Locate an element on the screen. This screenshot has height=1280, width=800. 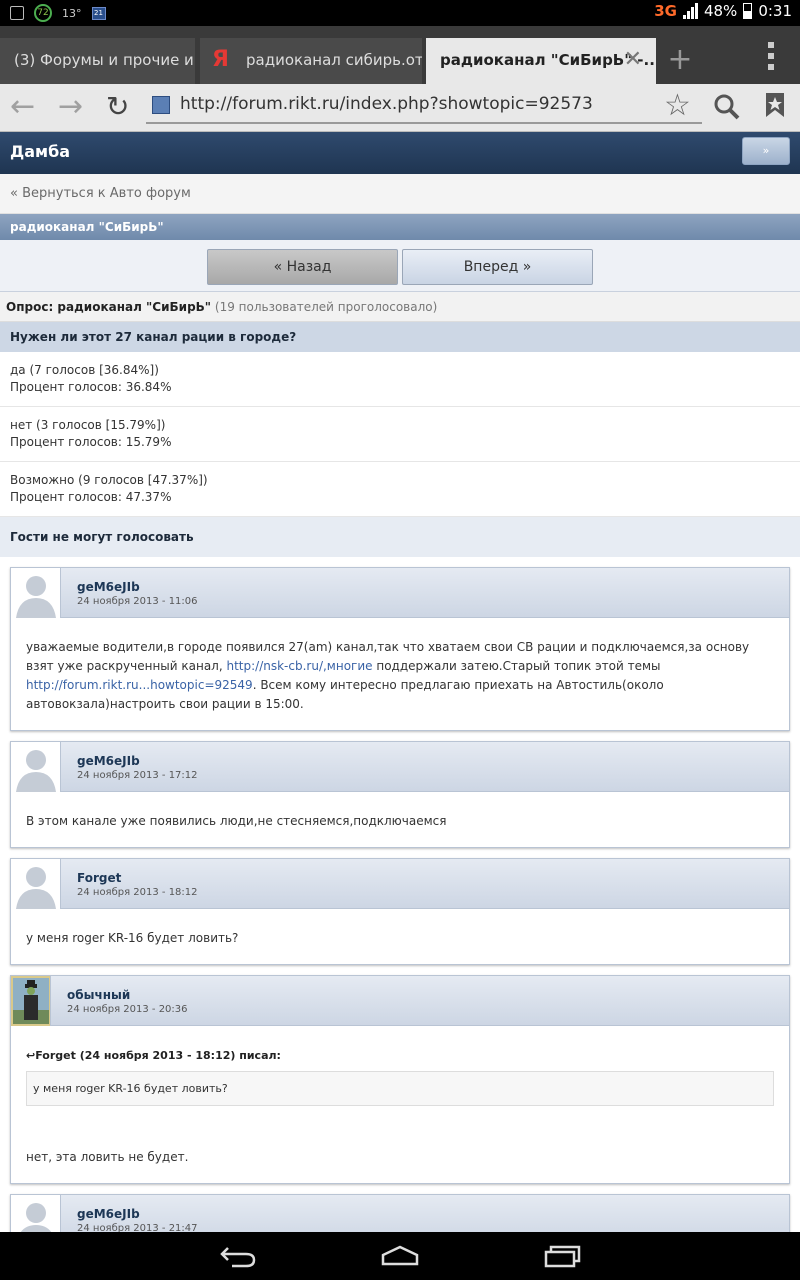
signal-icon is located at coordinates (690, 11).